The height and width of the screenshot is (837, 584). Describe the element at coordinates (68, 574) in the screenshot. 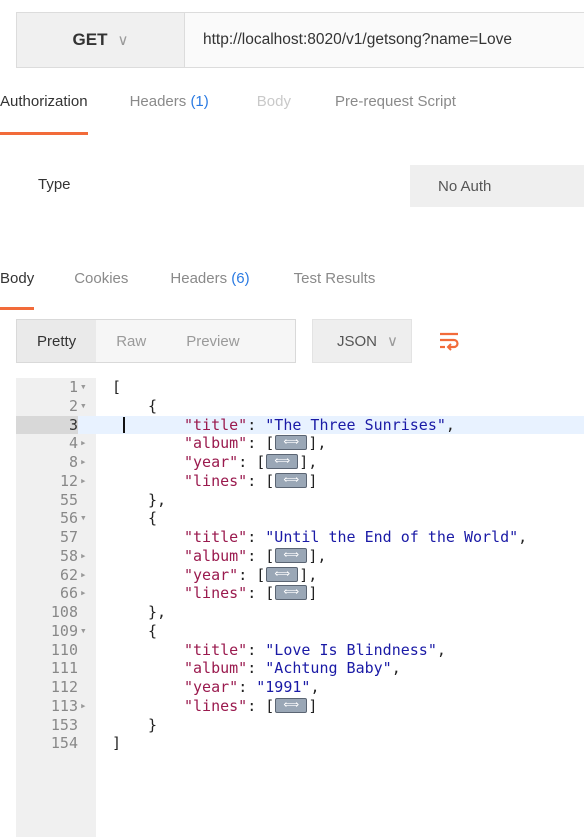

I see `line-number: 62` at that location.